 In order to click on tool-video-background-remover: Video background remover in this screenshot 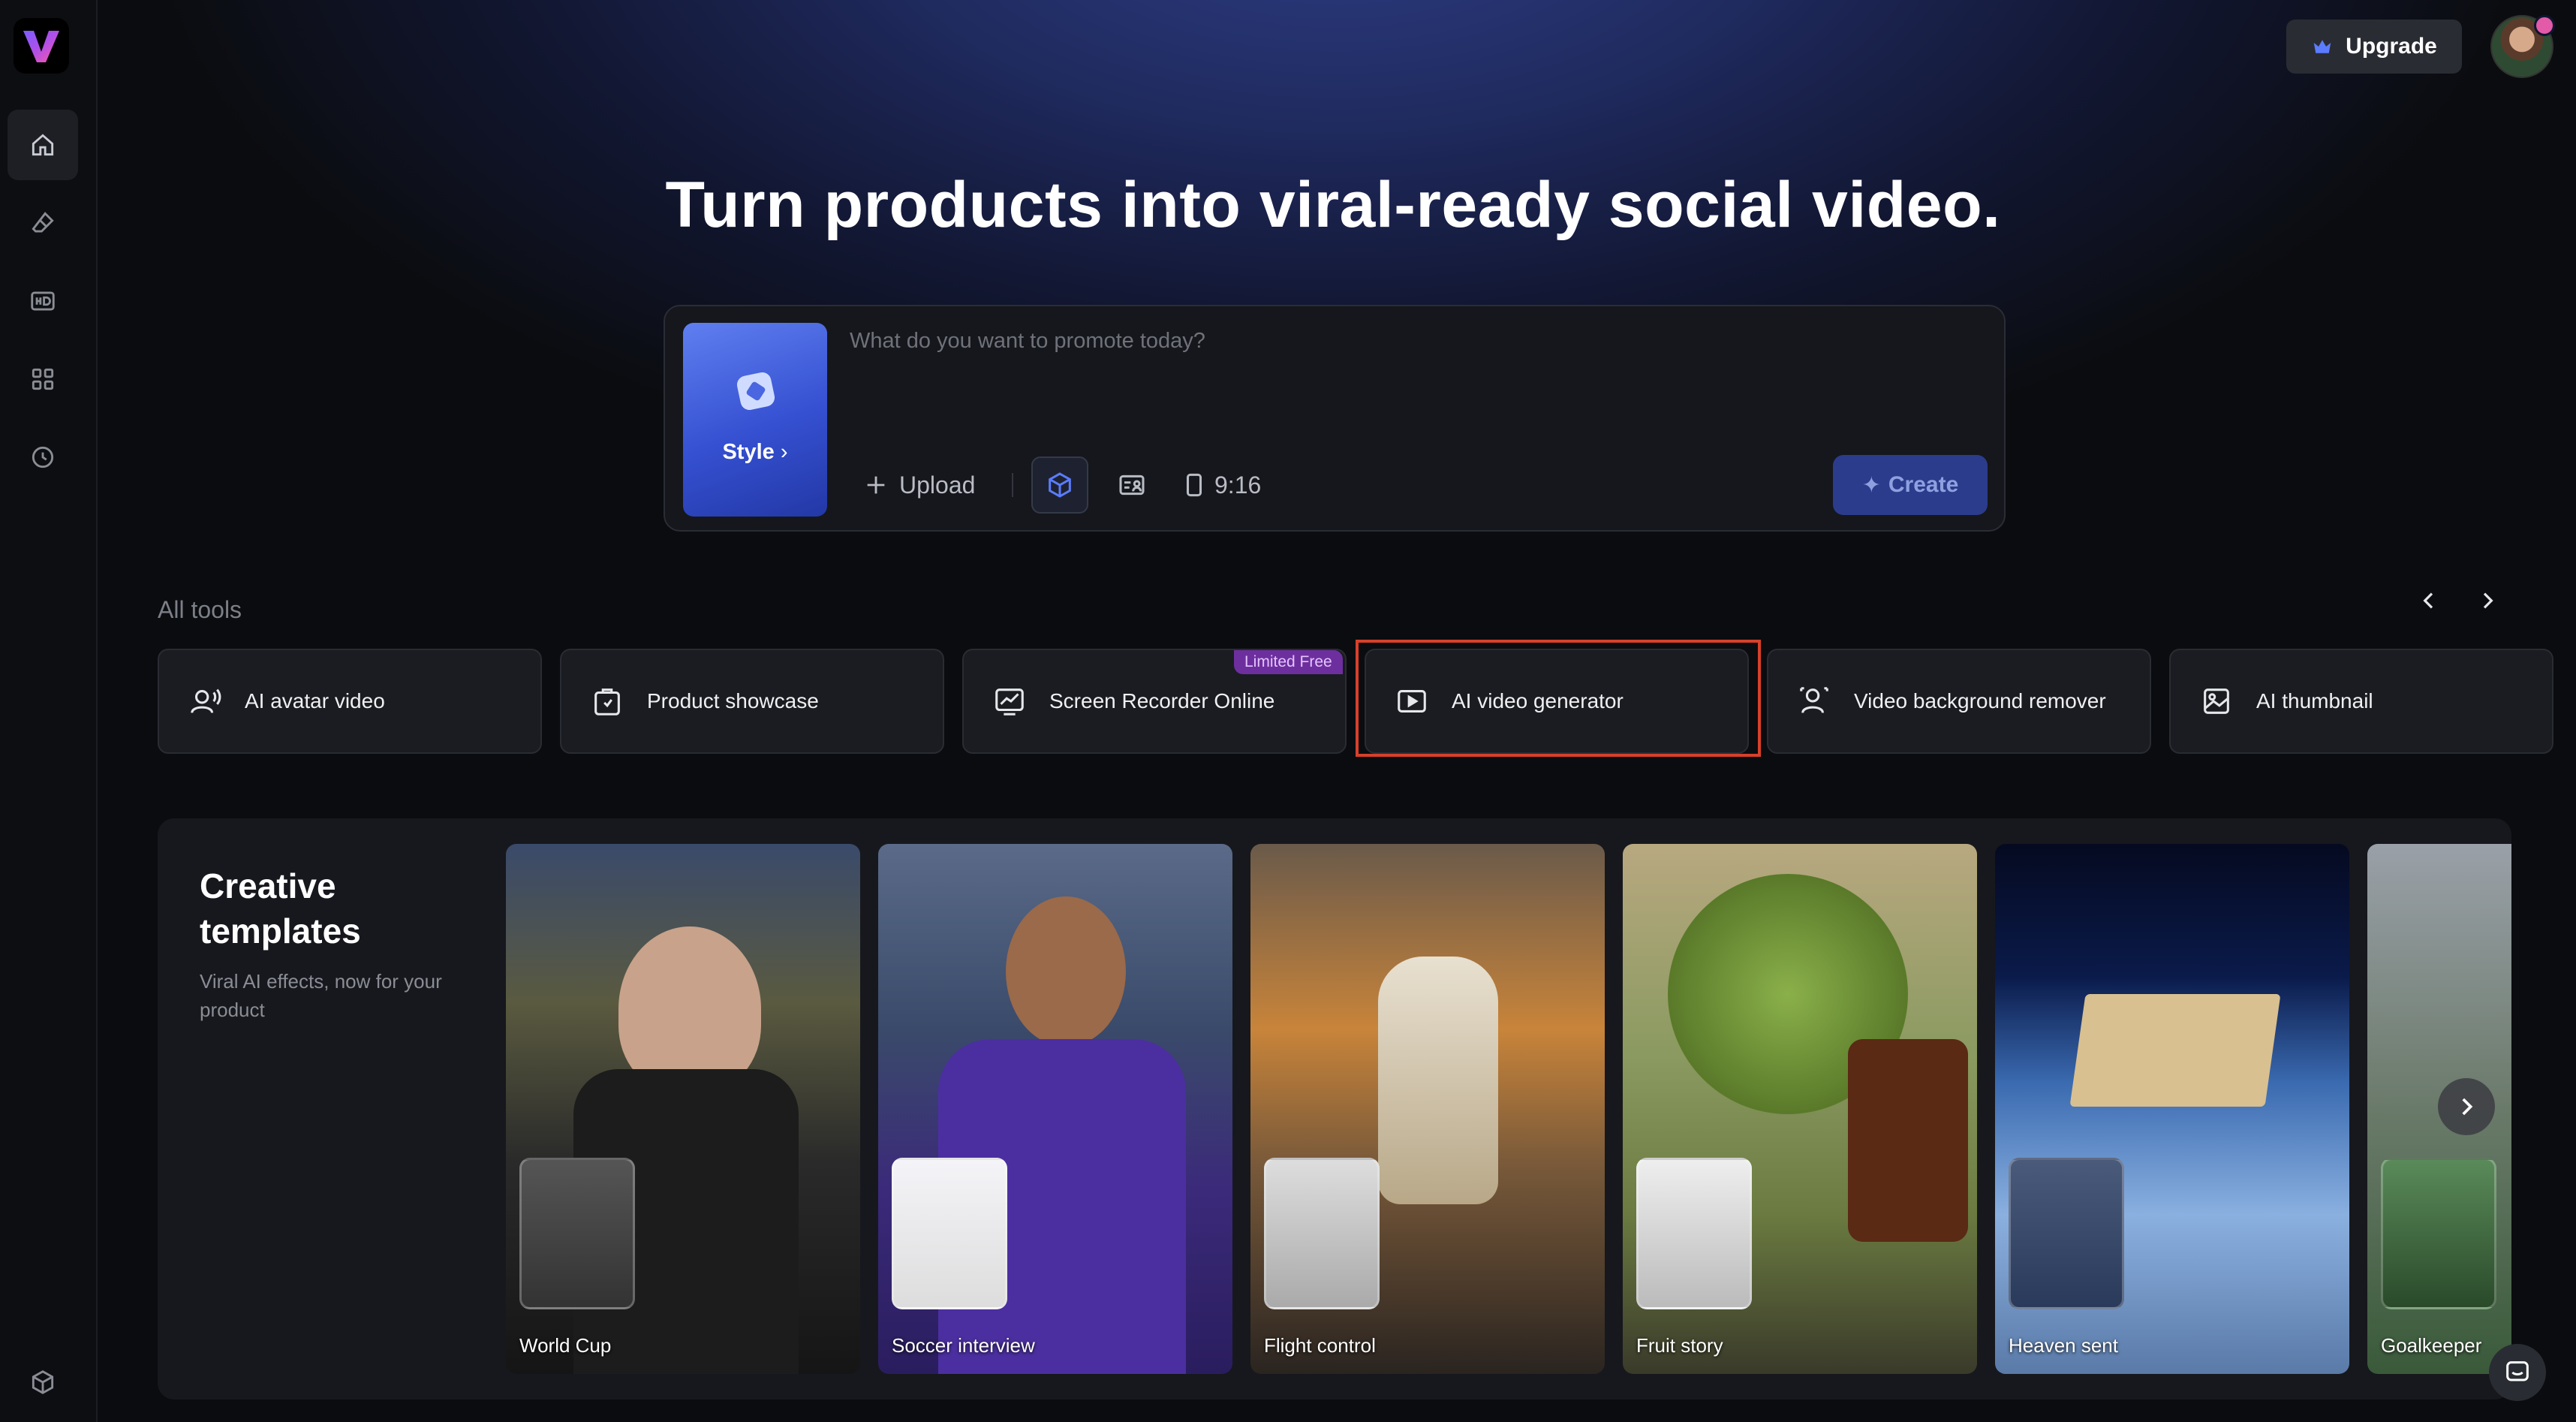, I will do `click(1959, 702)`.